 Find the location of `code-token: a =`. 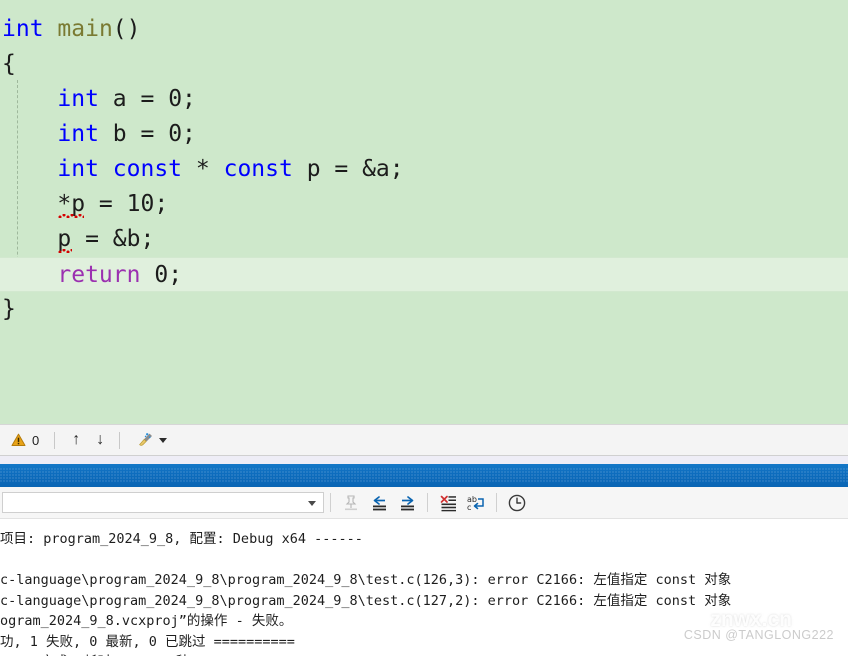

code-token: a = is located at coordinates (133, 99).